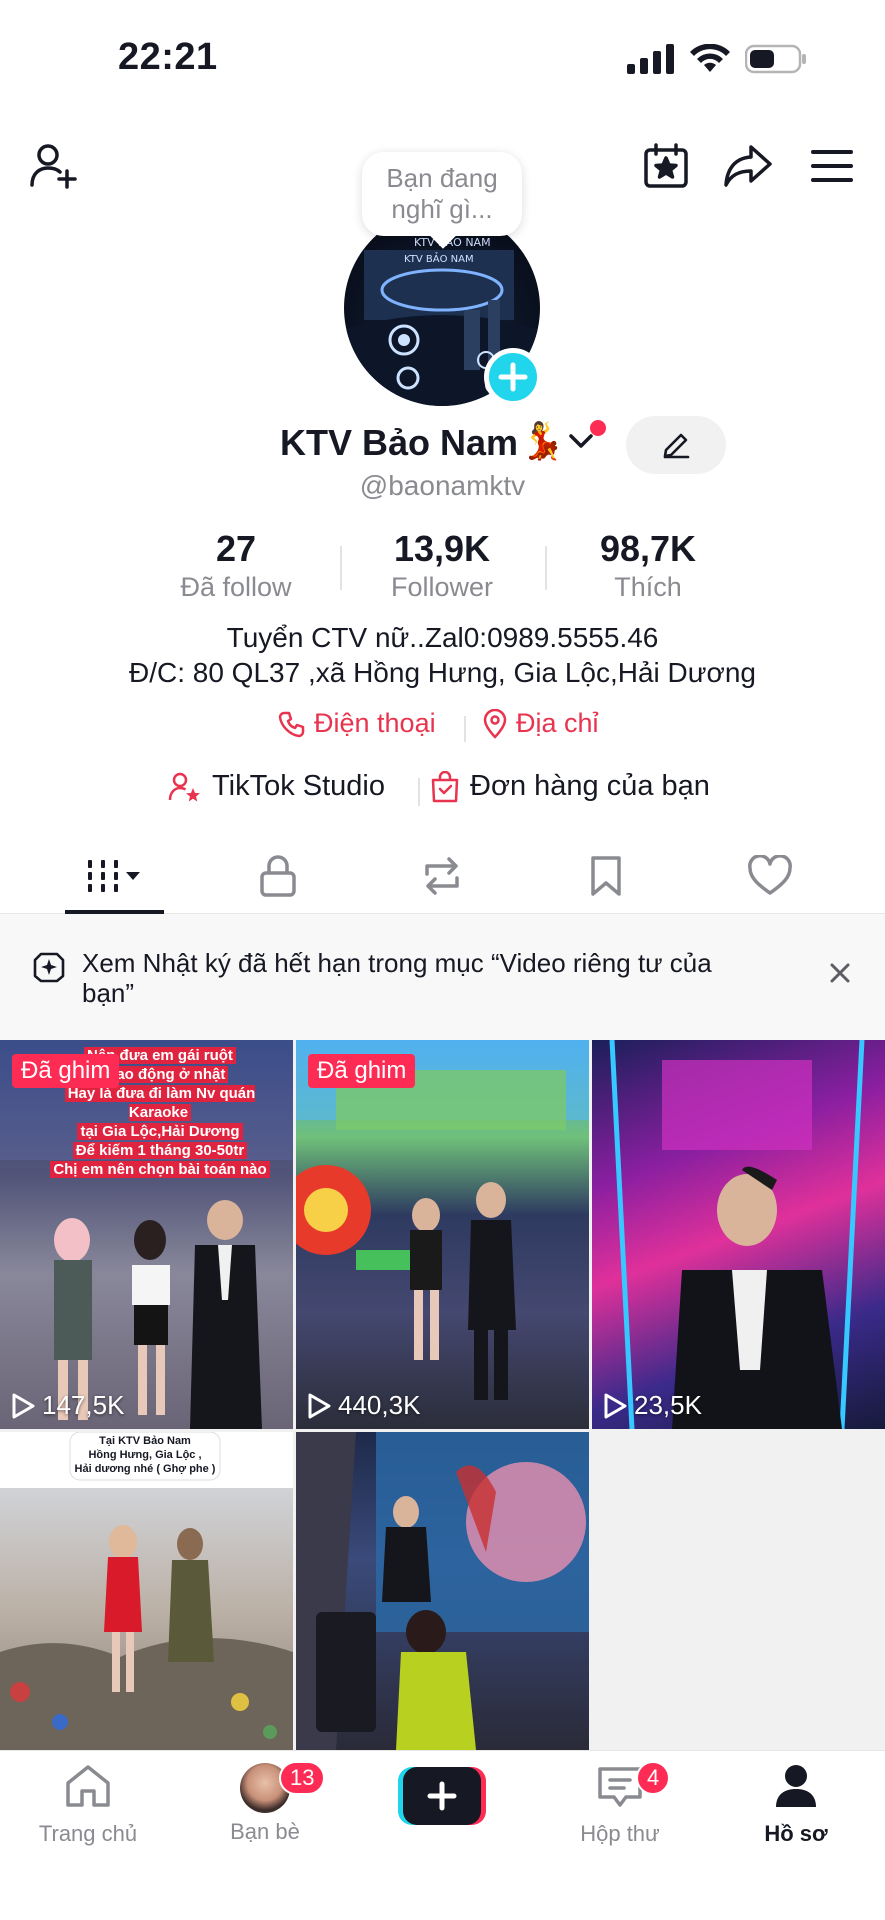  I want to click on stat-followers: 13,9K Follower, so click(442, 566).